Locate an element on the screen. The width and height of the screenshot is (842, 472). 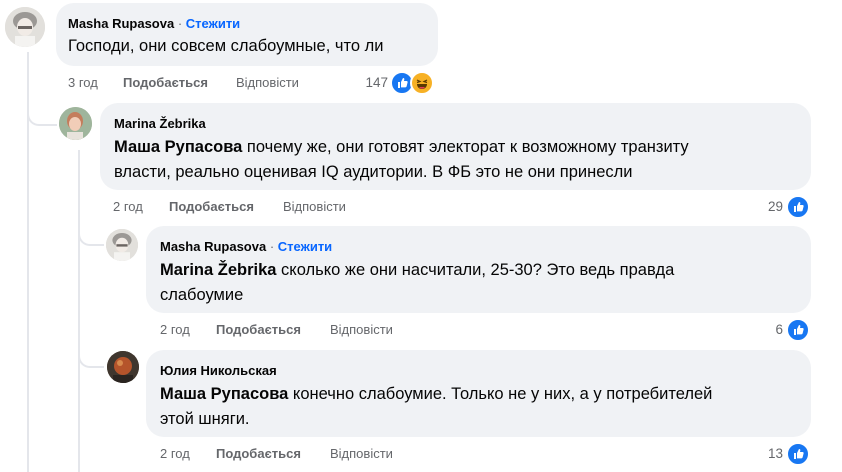
reply-button-4: Відповісти is located at coordinates (361, 453).